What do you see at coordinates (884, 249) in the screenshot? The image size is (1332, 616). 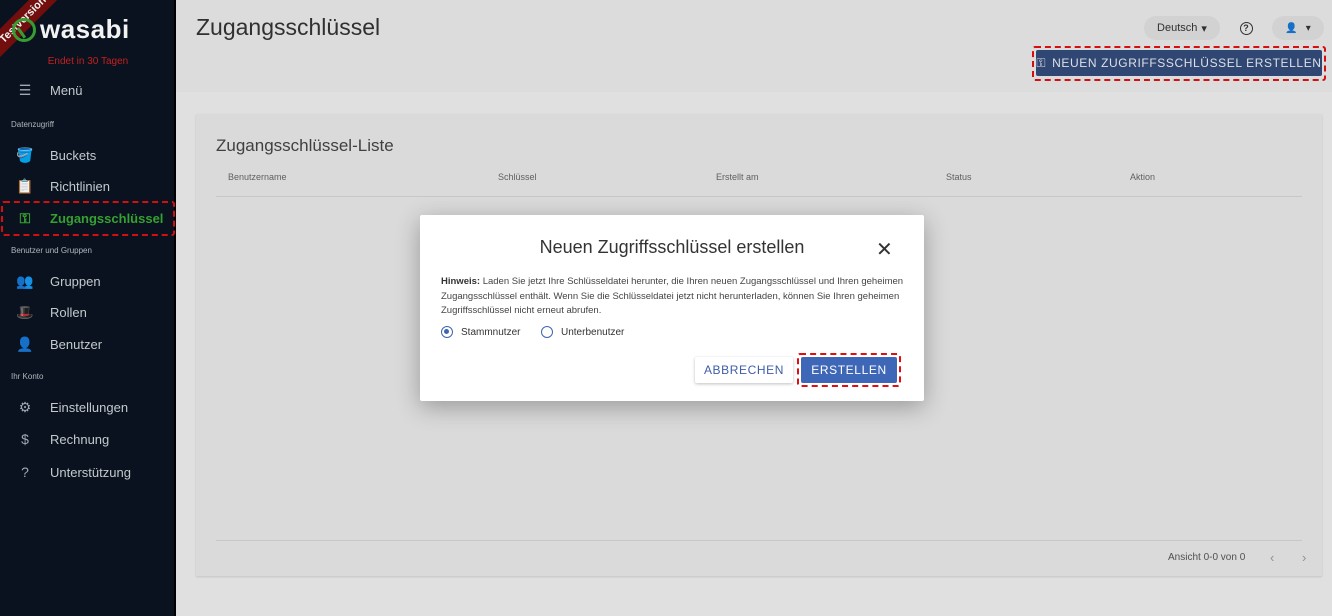 I see `close-icon: ✕` at bounding box center [884, 249].